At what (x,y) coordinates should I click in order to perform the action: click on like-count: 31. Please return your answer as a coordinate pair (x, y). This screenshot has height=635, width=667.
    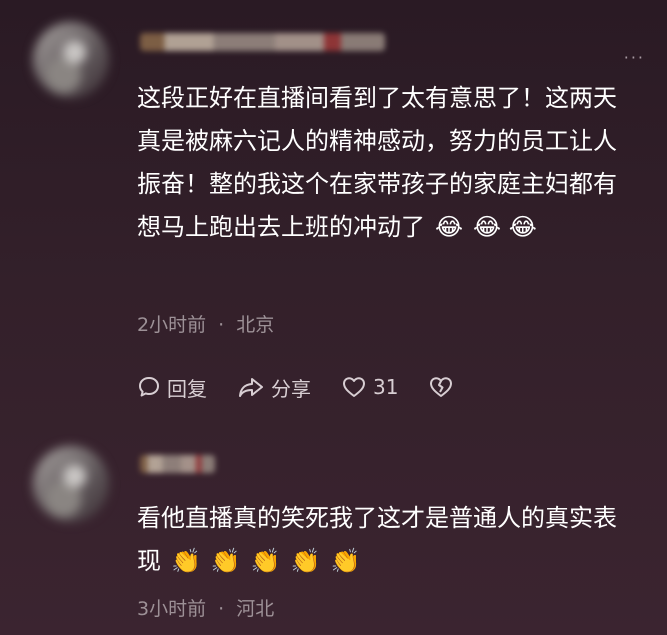
    Looking at the image, I should click on (386, 387).